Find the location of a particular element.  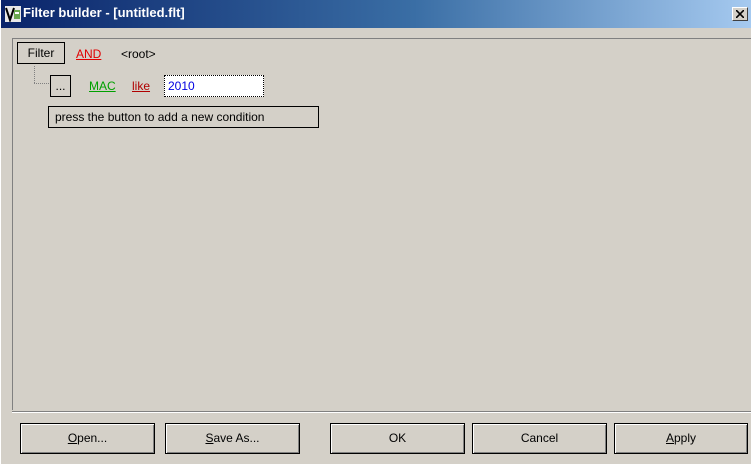

apply-button: Apply is located at coordinates (681, 438).